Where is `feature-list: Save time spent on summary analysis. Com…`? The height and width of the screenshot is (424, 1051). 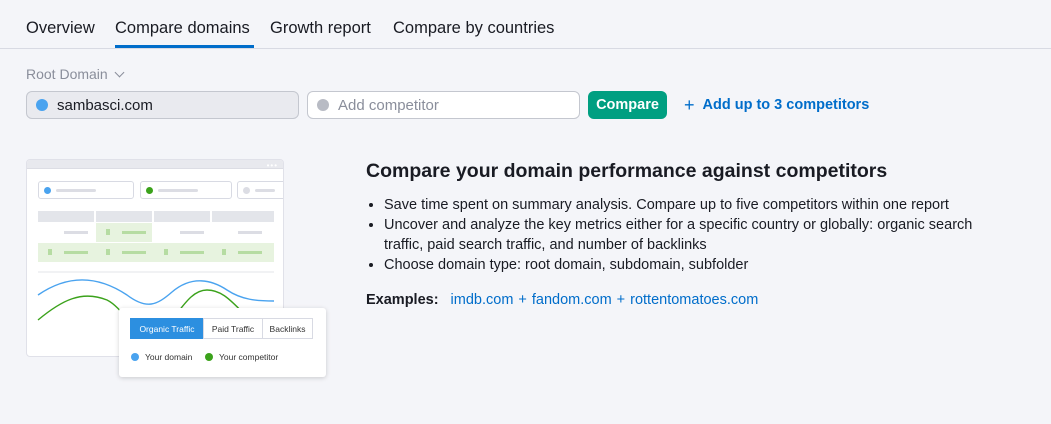 feature-list: Save time spent on summary analysis. Com… is located at coordinates (686, 235).